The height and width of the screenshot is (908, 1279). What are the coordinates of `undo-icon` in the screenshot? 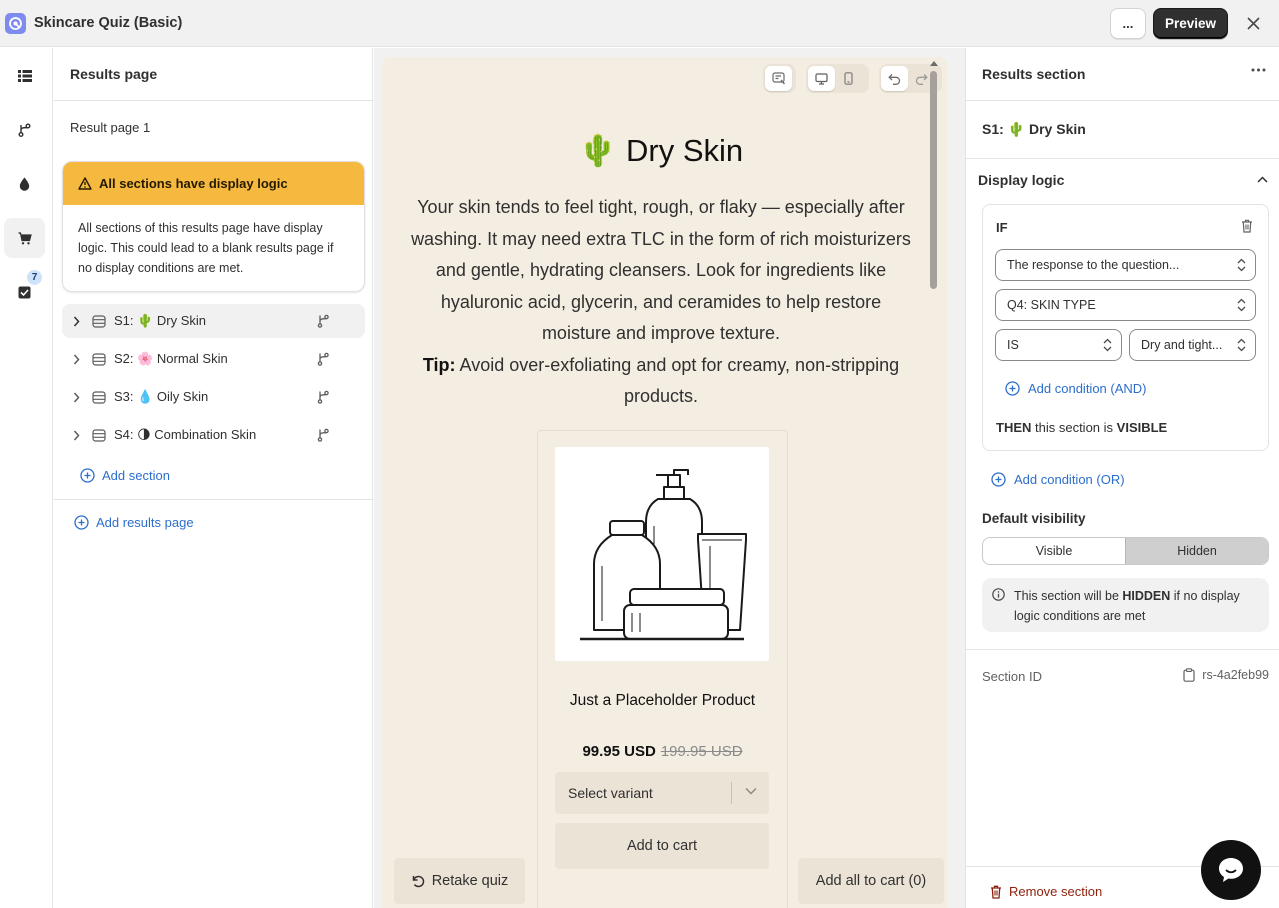 It's located at (894, 78).